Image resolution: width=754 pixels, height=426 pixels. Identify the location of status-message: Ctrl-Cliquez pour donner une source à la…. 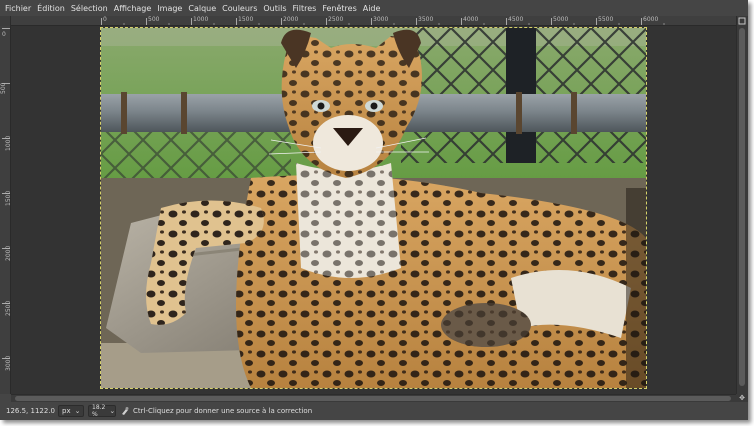
(223, 411).